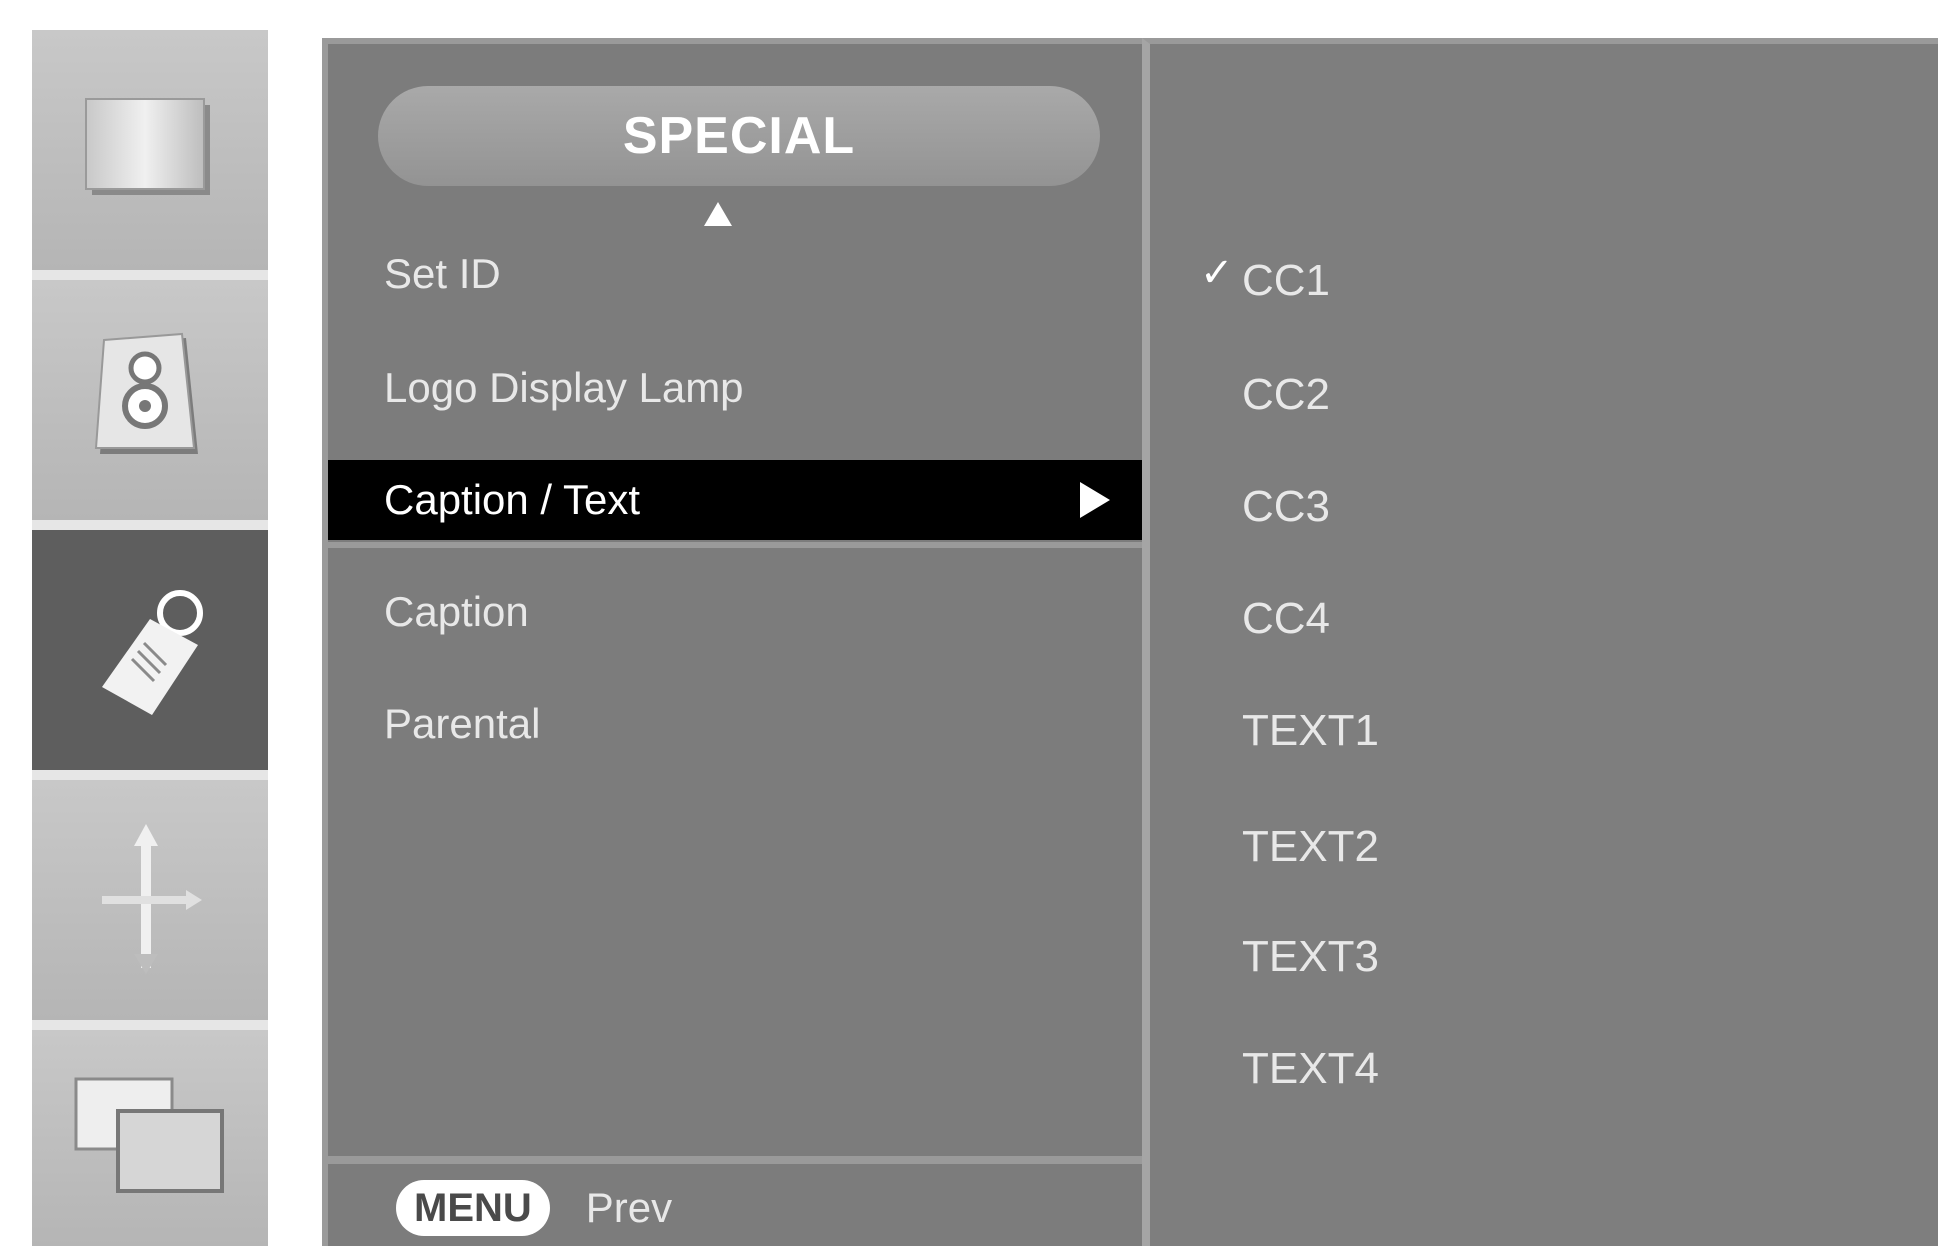 This screenshot has width=1938, height=1246. What do you see at coordinates (1217, 273) in the screenshot?
I see `check-icon: ✓` at bounding box center [1217, 273].